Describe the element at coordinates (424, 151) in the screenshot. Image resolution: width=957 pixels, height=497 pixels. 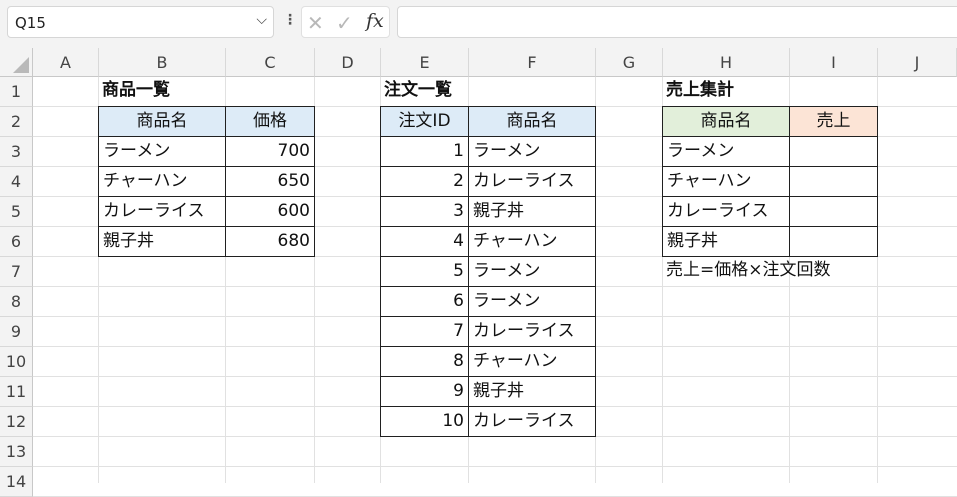
I see `orders-cell-id: 1` at that location.